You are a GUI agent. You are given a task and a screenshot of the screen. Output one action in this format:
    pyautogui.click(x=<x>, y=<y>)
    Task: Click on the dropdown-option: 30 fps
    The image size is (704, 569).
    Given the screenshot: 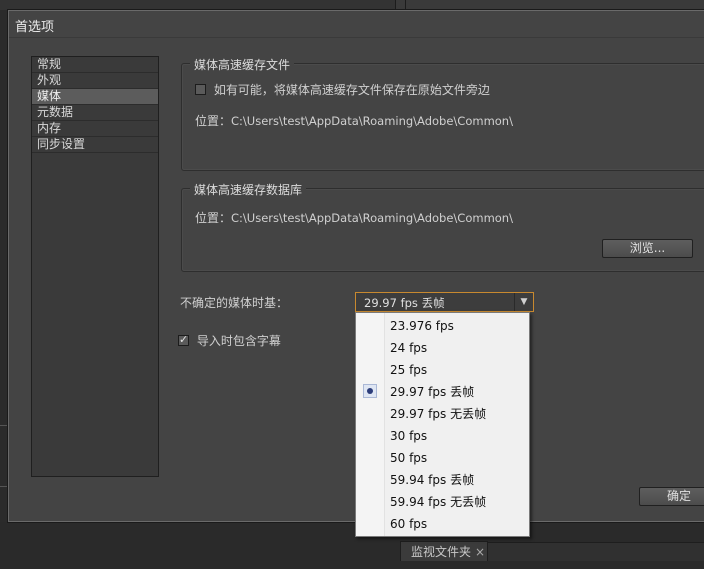 What is the action you would take?
    pyautogui.click(x=442, y=436)
    